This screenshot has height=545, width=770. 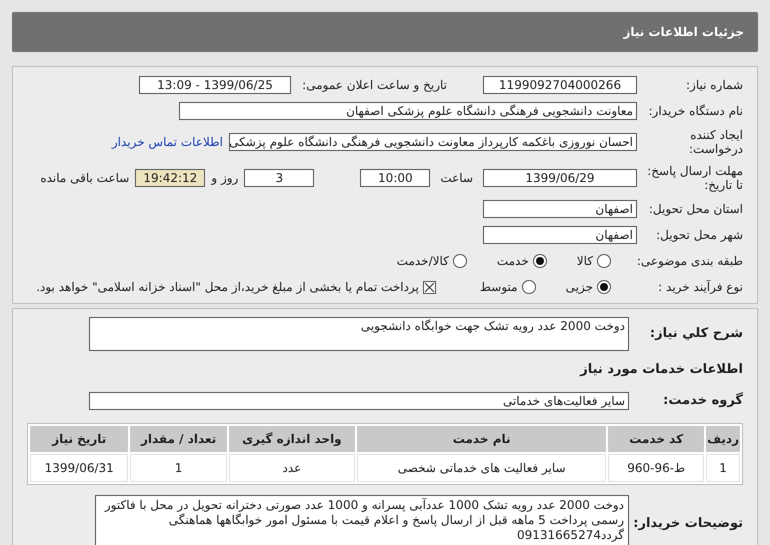 What do you see at coordinates (715, 142) in the screenshot?
I see `field-label: ایجاد کننده درخواست:` at bounding box center [715, 142].